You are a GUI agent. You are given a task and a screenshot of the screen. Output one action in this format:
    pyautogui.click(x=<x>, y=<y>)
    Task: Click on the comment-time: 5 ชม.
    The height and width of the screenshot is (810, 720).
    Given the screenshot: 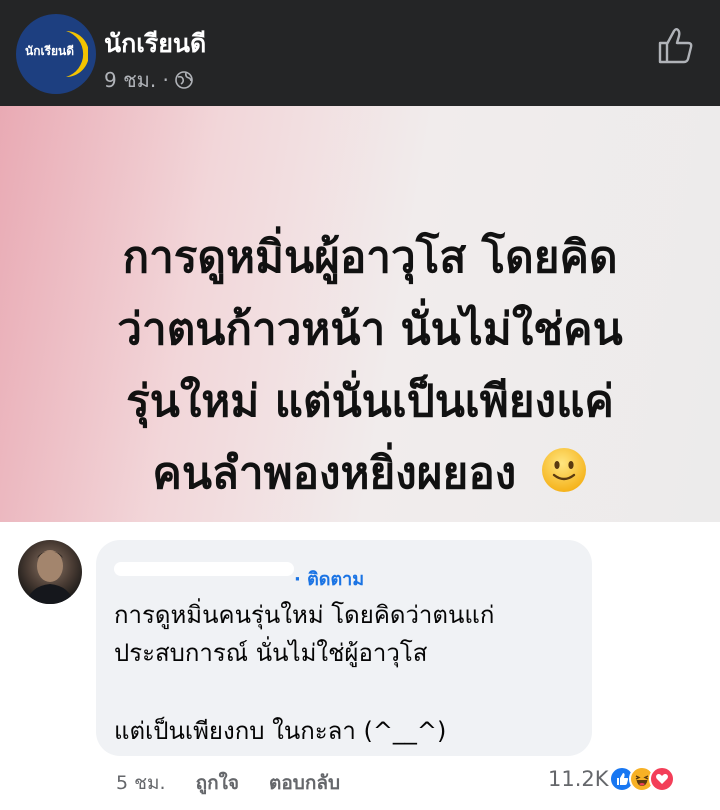 What is the action you would take?
    pyautogui.click(x=141, y=783)
    